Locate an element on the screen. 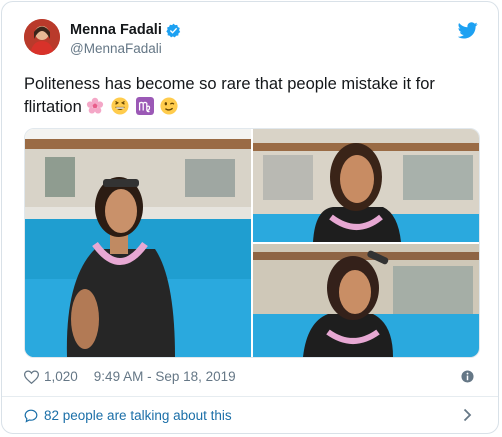 The width and height of the screenshot is (502, 437). virgo-icon is located at coordinates (144, 106).